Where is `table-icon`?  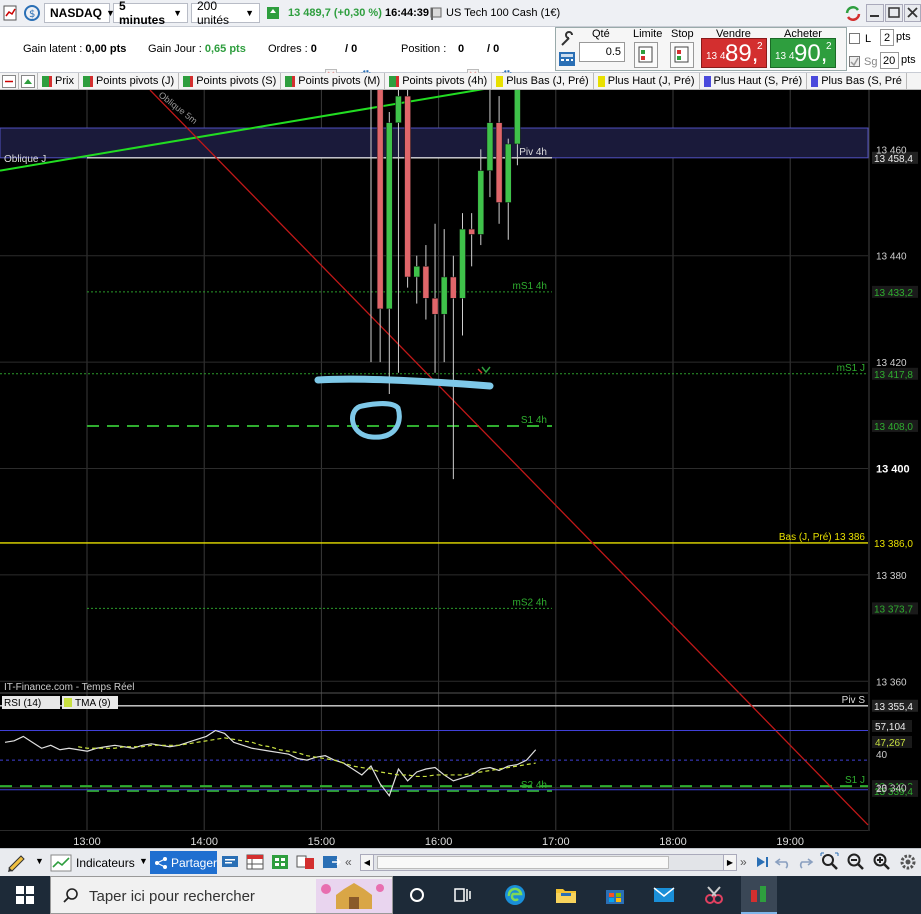
table-icon is located at coordinates (255, 862).